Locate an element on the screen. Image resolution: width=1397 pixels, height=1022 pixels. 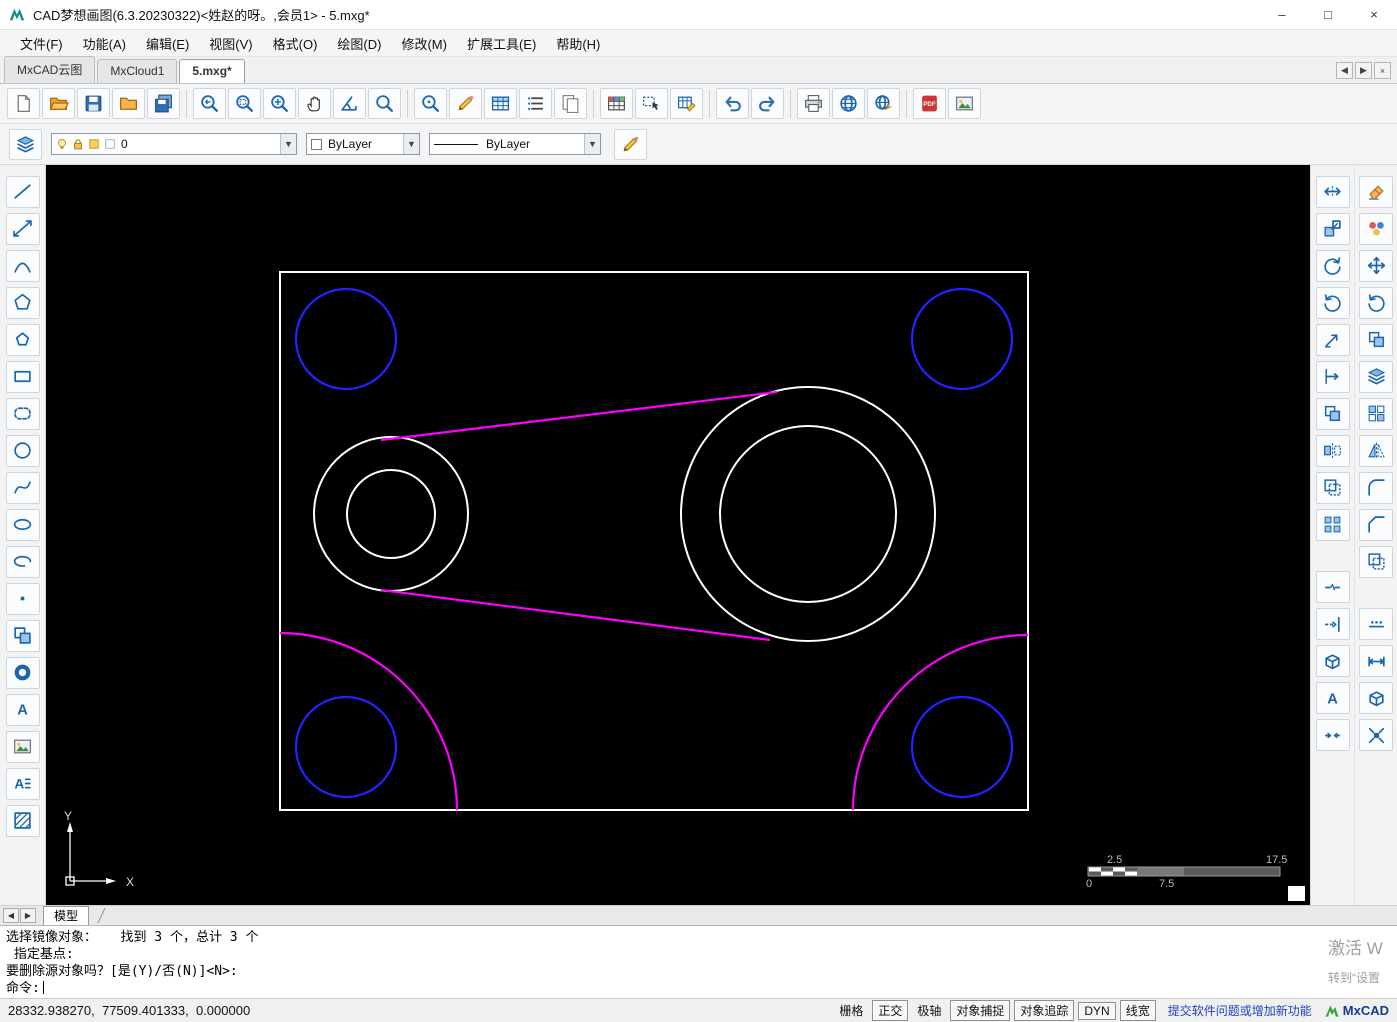
properties-button is located at coordinates (1376, 228).